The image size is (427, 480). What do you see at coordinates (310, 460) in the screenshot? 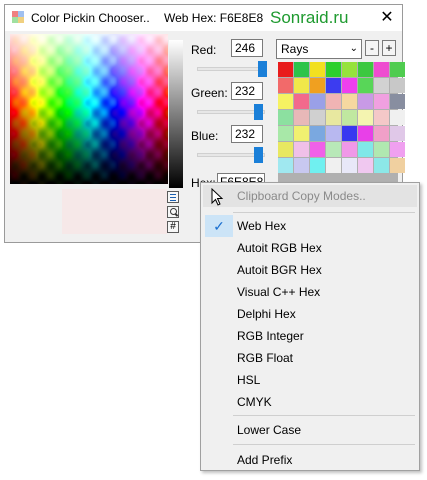
I see `menu-item: Add Prefix` at bounding box center [310, 460].